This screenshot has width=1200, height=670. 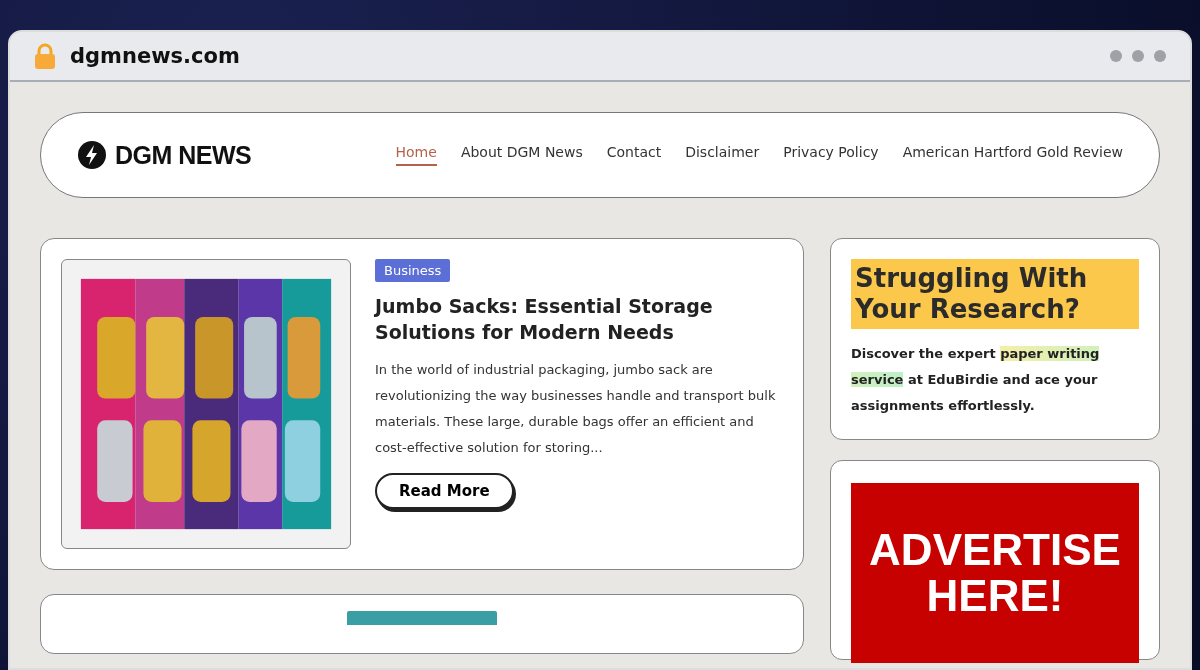 I want to click on lightning-logo-icon, so click(x=92, y=155).